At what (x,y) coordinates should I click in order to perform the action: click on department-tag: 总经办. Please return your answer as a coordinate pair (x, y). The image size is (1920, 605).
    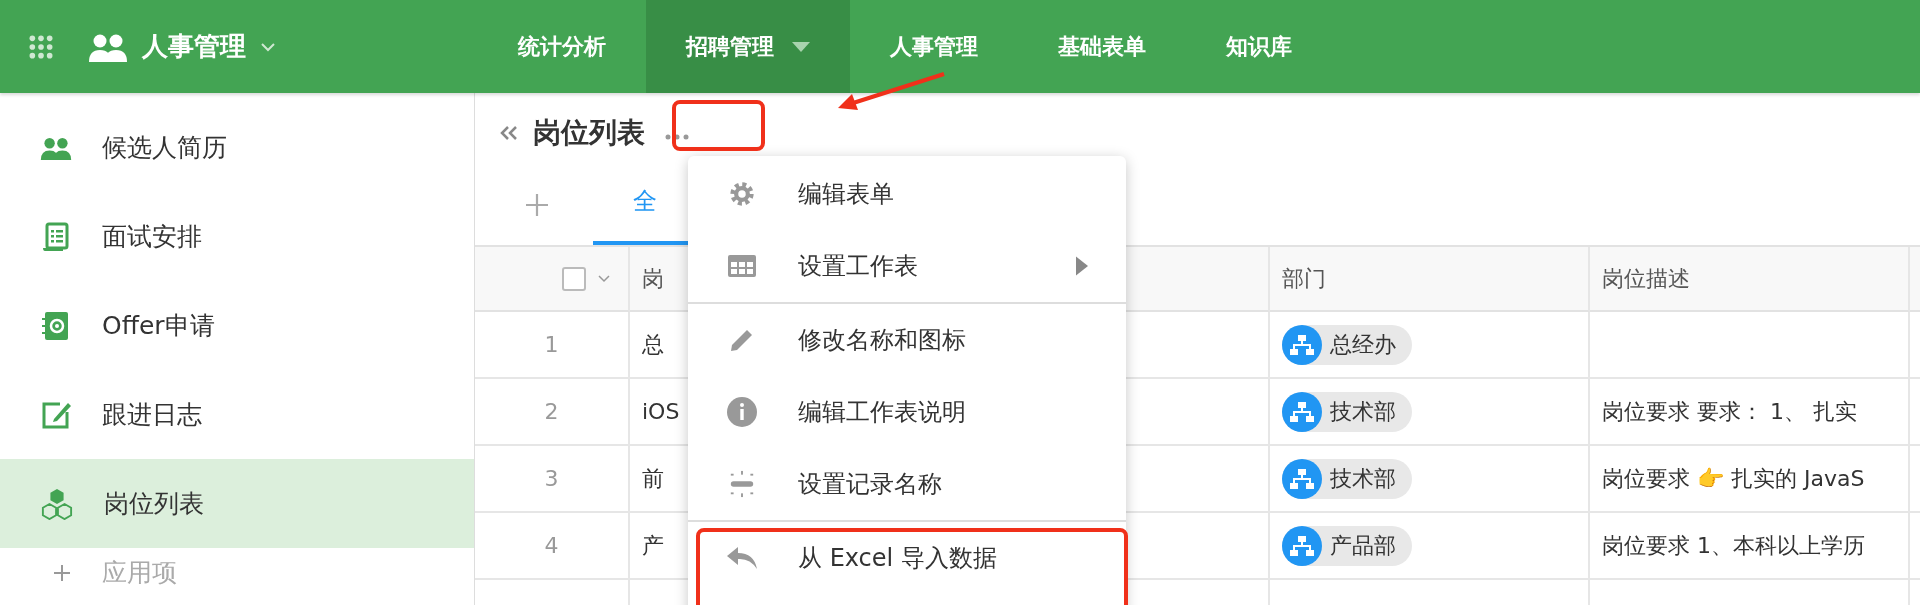
    Looking at the image, I should click on (1347, 344).